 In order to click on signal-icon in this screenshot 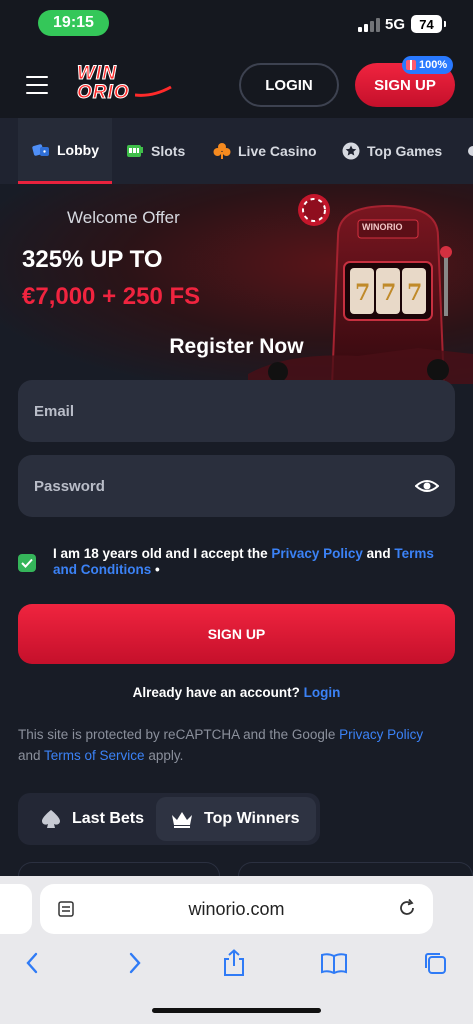, I will do `click(369, 25)`.